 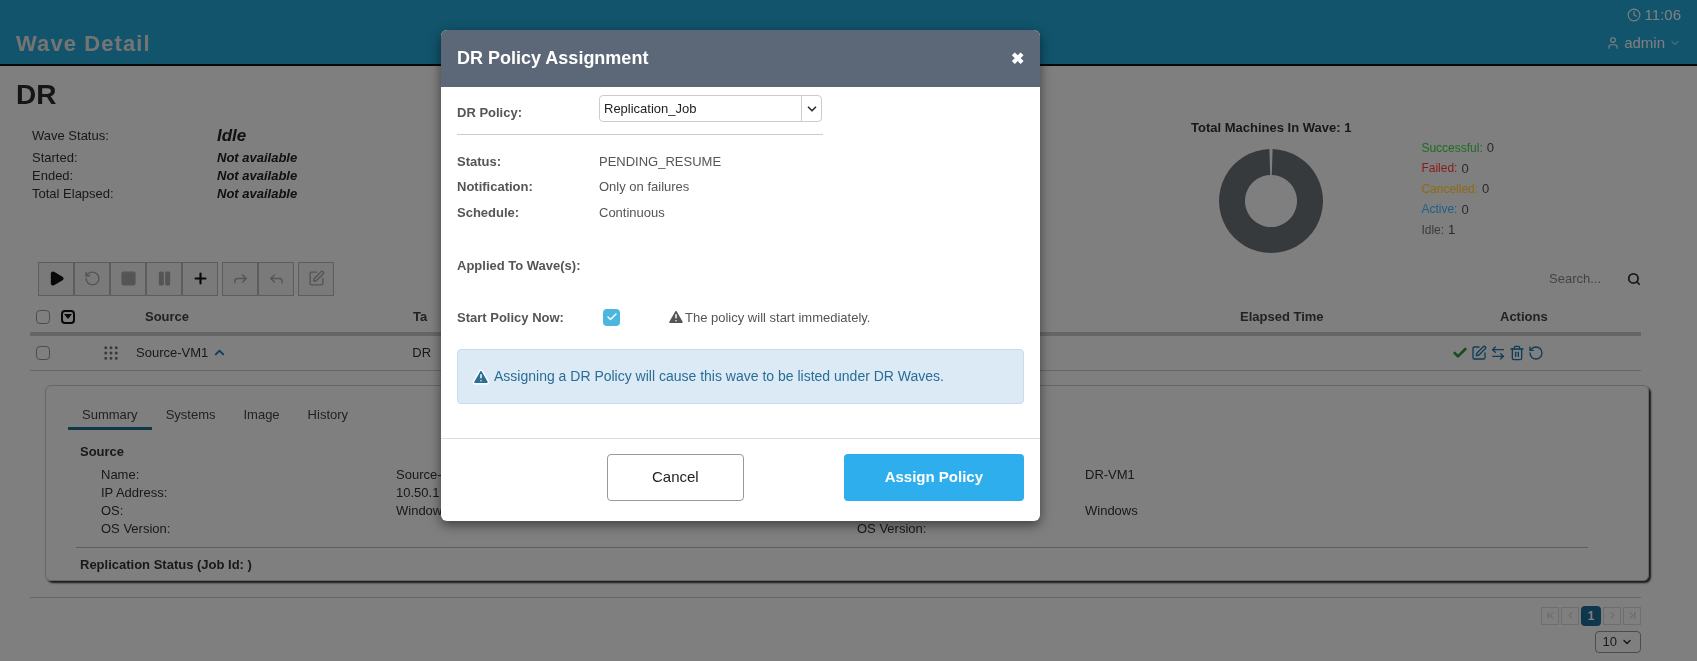 I want to click on field-label: Ended:, so click(x=53, y=176).